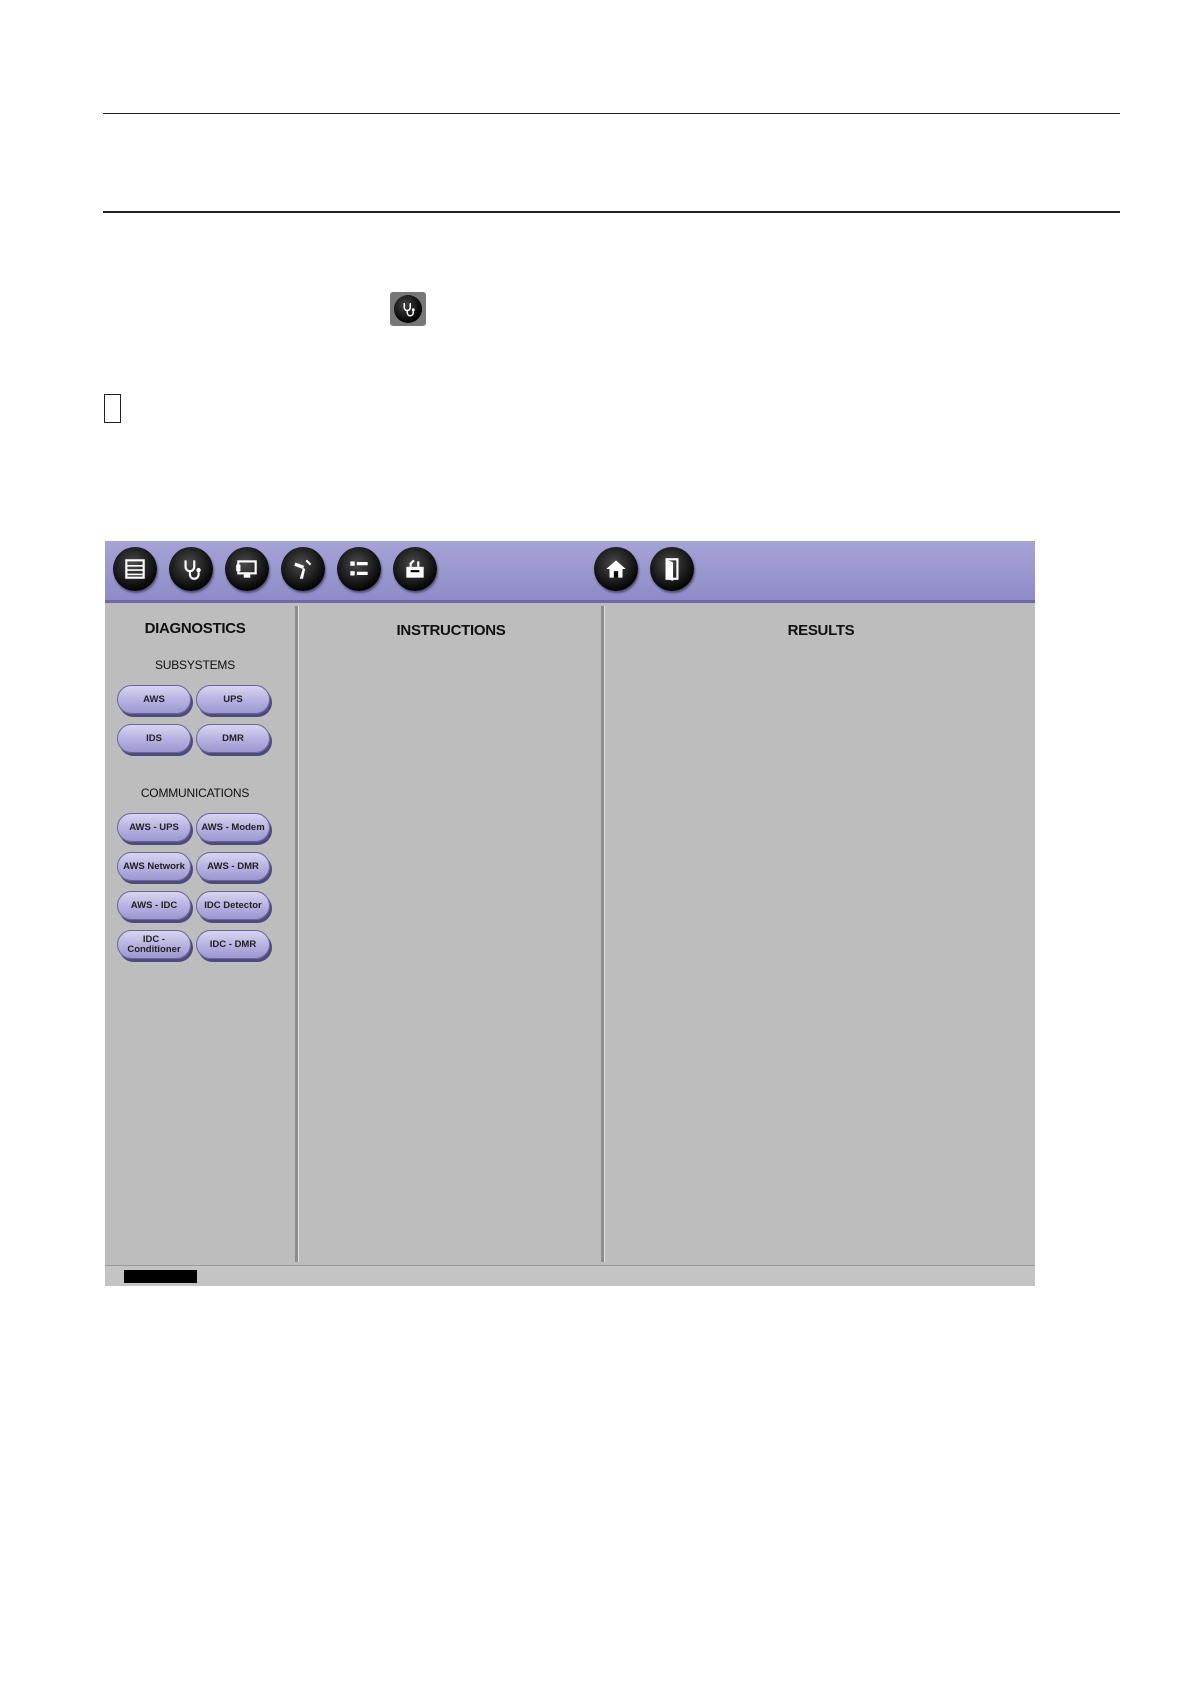  I want to click on home-icon, so click(616, 569).